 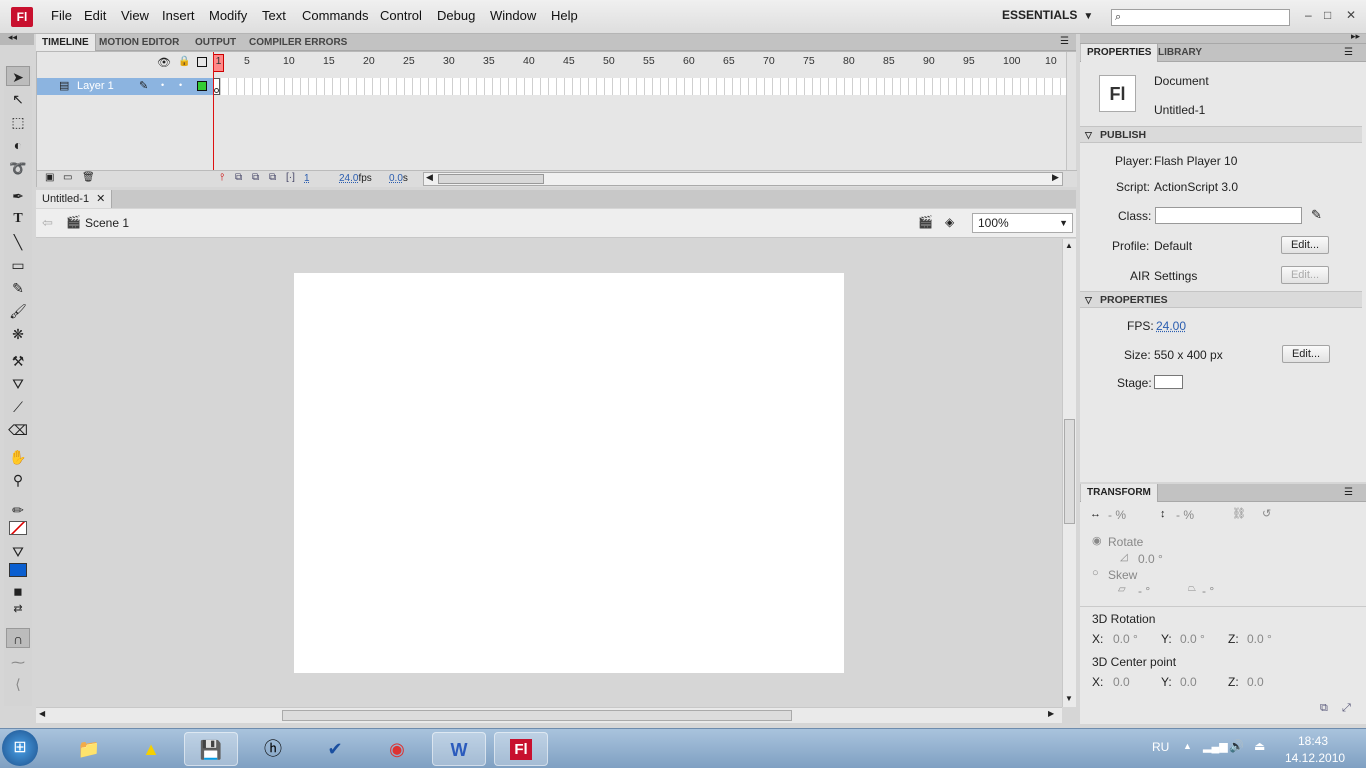 What do you see at coordinates (18, 168) in the screenshot?
I see `lasso-tool-icon: ➰` at bounding box center [18, 168].